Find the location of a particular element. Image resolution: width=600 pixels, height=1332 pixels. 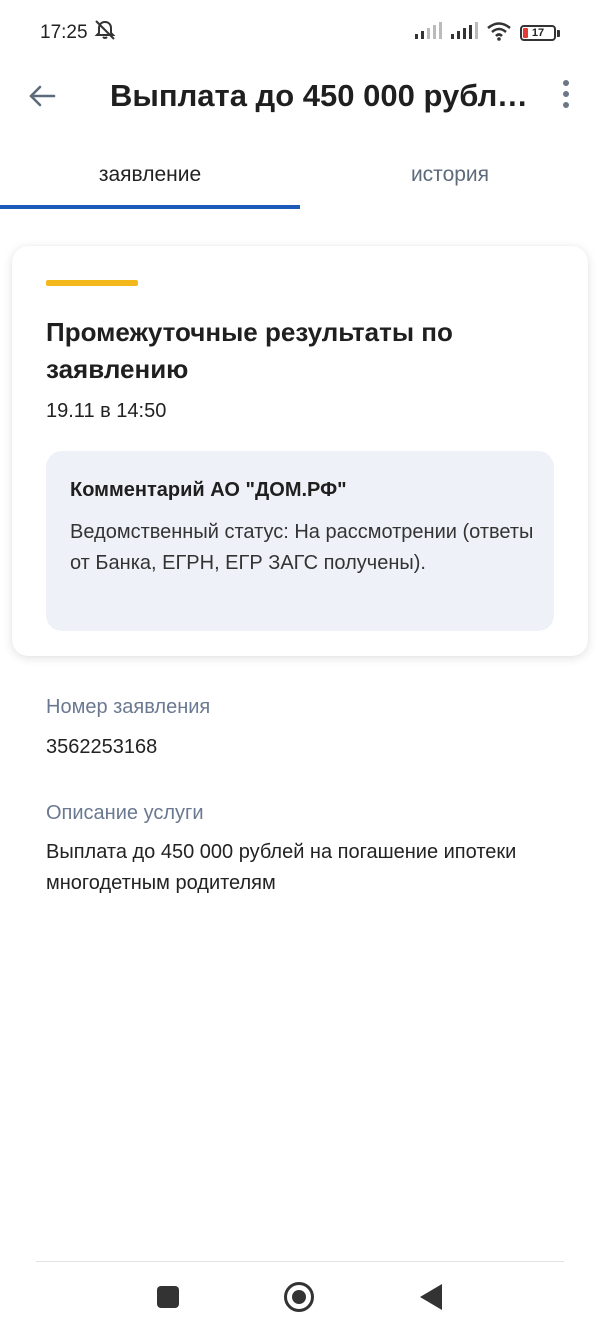

battery-body: 17 is located at coordinates (538, 33).